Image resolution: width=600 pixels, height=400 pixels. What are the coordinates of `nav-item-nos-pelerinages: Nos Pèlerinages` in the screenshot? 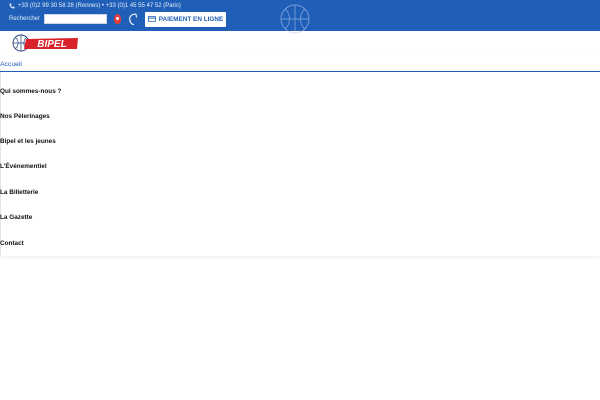 It's located at (25, 116).